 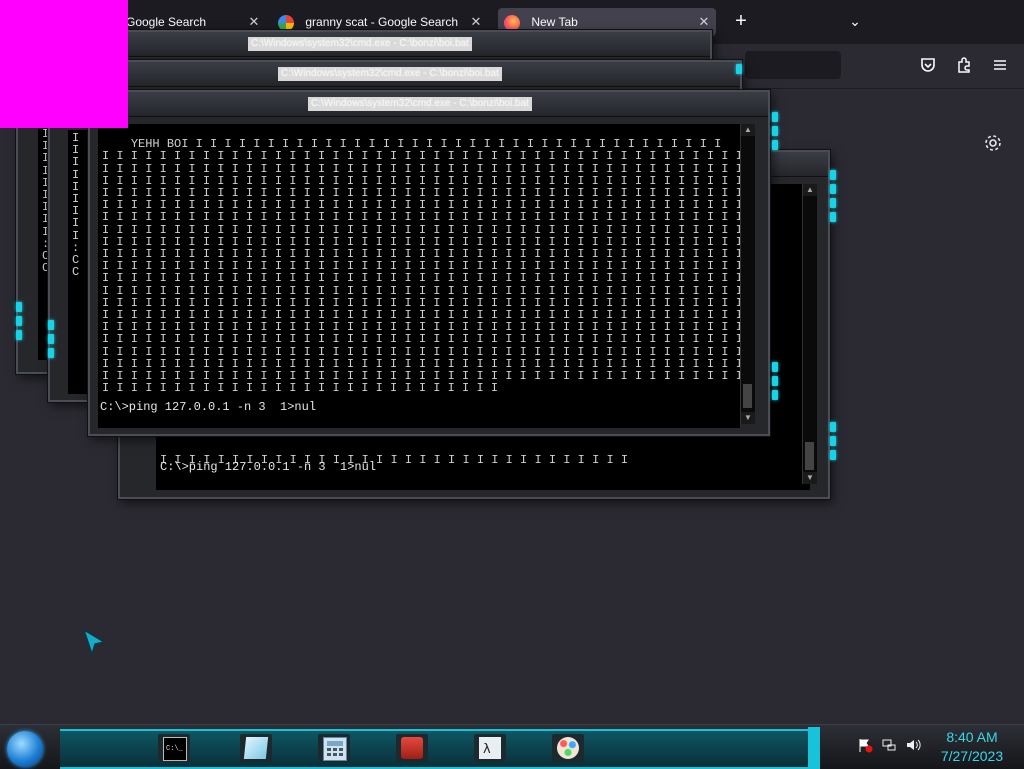 What do you see at coordinates (1000, 66) in the screenshot?
I see `hamburger-menu-icon` at bounding box center [1000, 66].